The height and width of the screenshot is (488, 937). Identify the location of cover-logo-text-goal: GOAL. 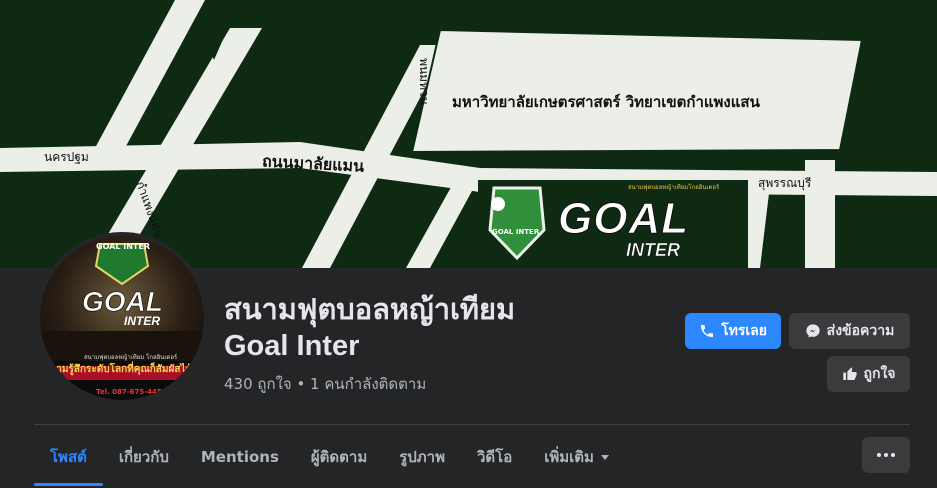
(623, 219).